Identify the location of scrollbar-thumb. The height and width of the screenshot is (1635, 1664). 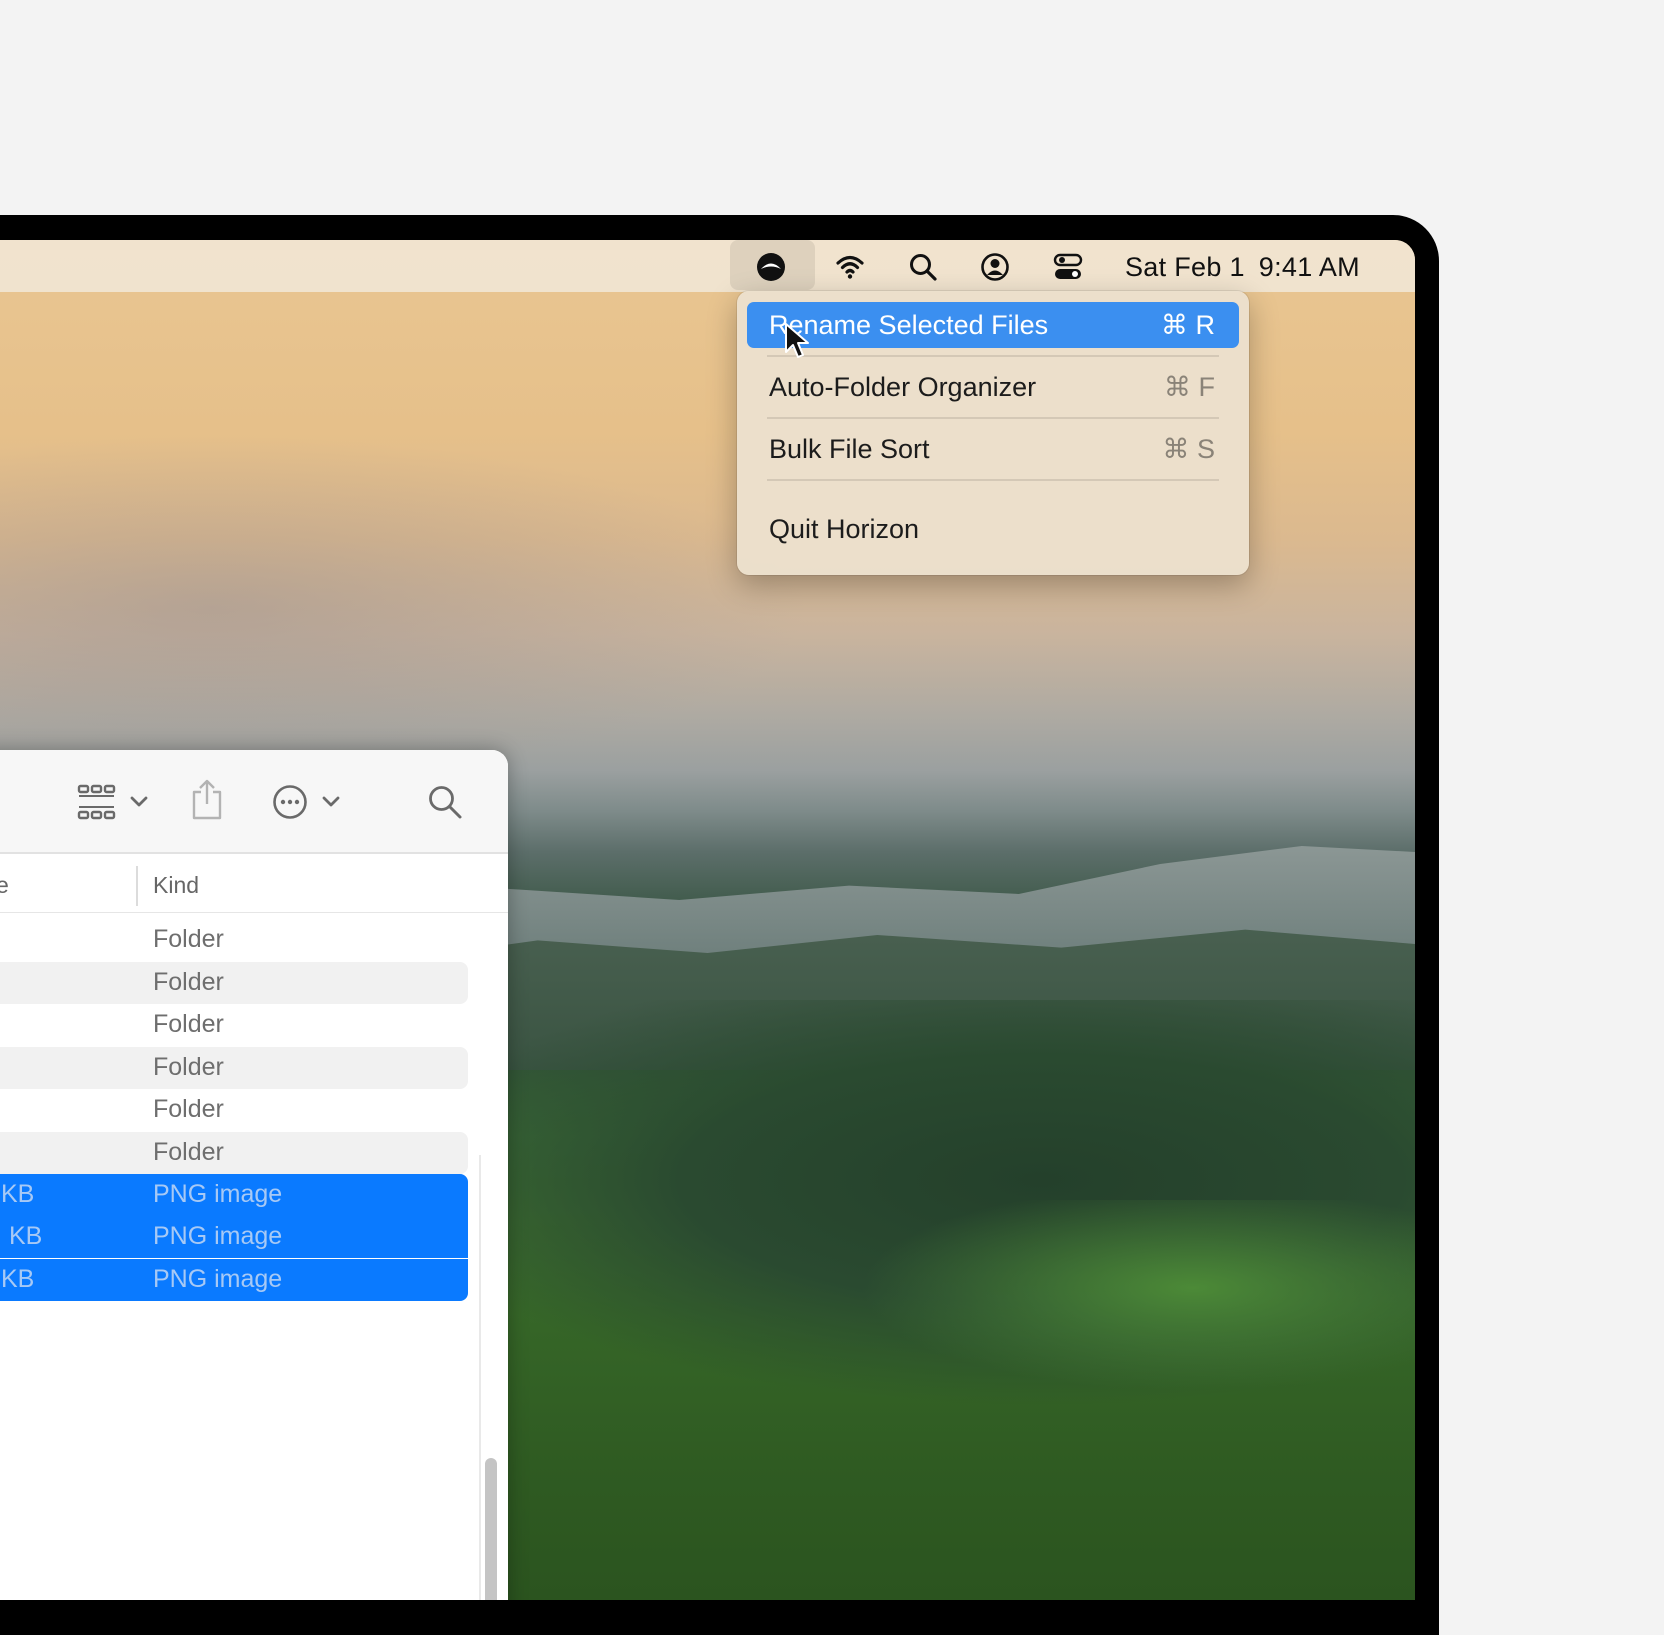
(491, 1529).